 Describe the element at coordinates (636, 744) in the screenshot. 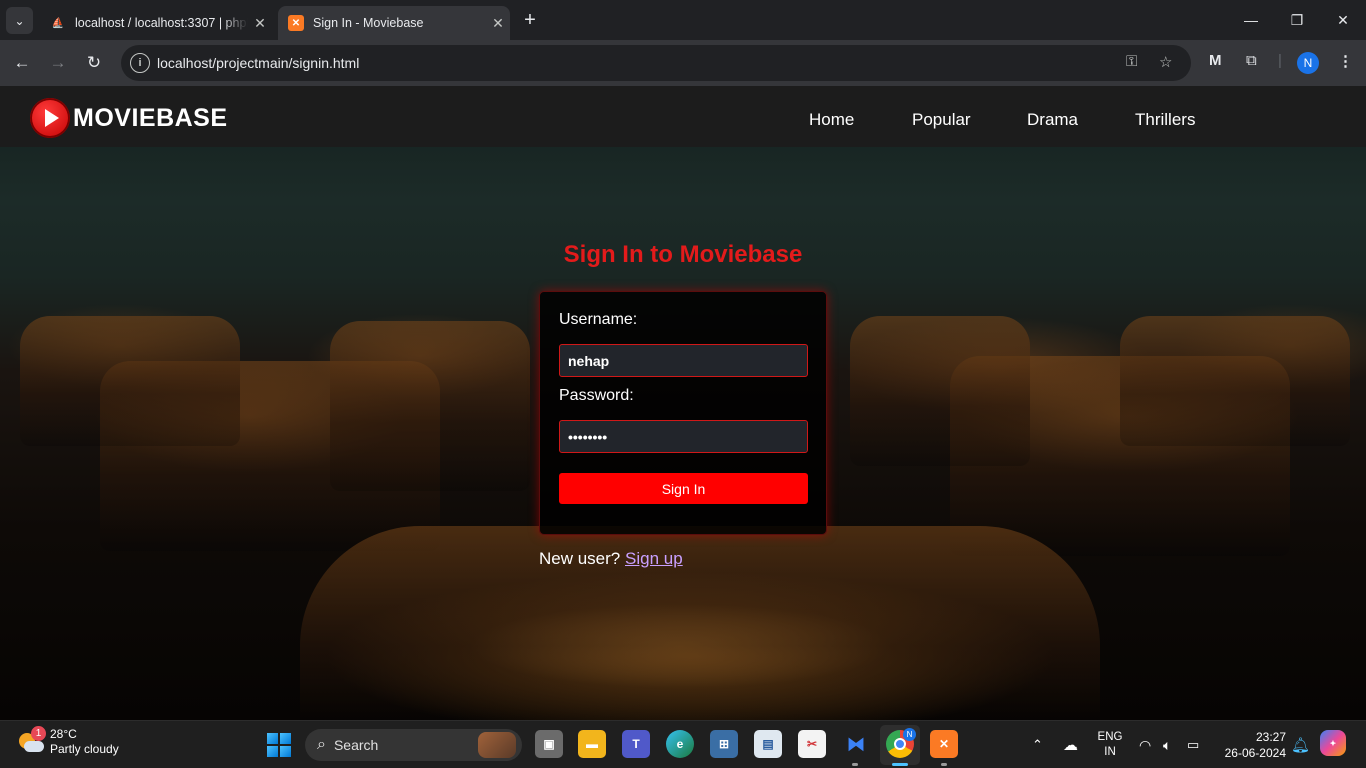

I see `teams-icon: T` at that location.